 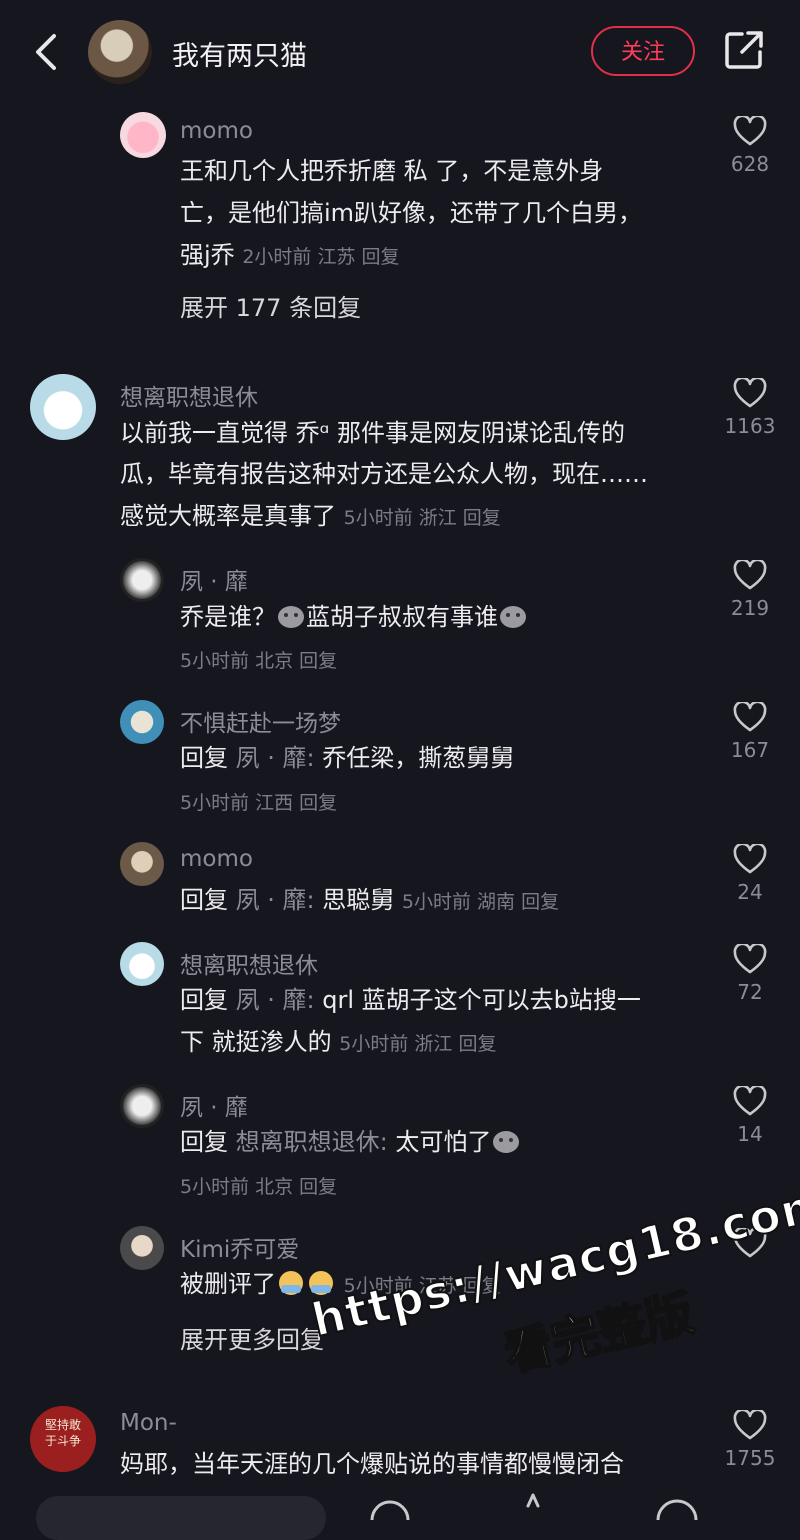 I want to click on comment-text: 亡，是他们搞im趴好像，还带了几个白男，, so click(x=411, y=213).